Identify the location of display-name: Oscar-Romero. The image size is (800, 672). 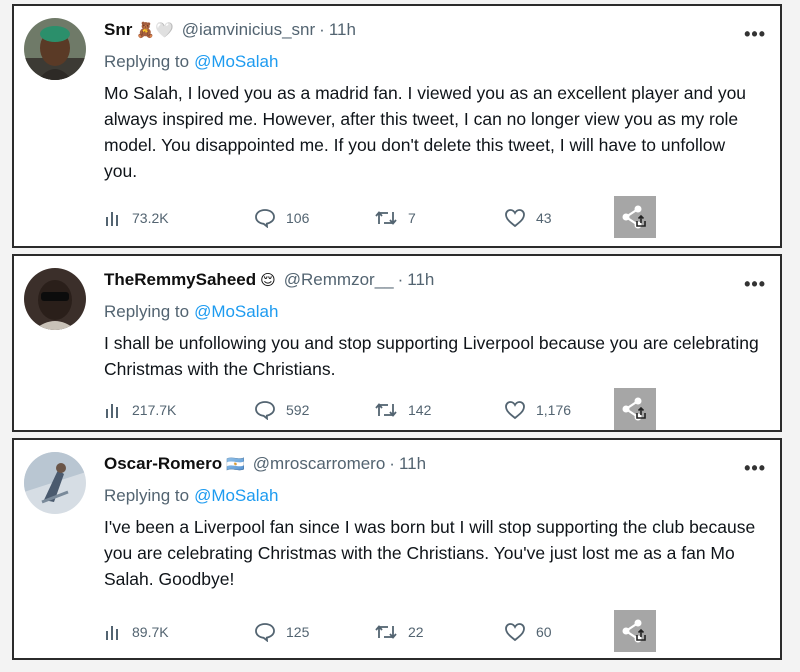
(163, 464).